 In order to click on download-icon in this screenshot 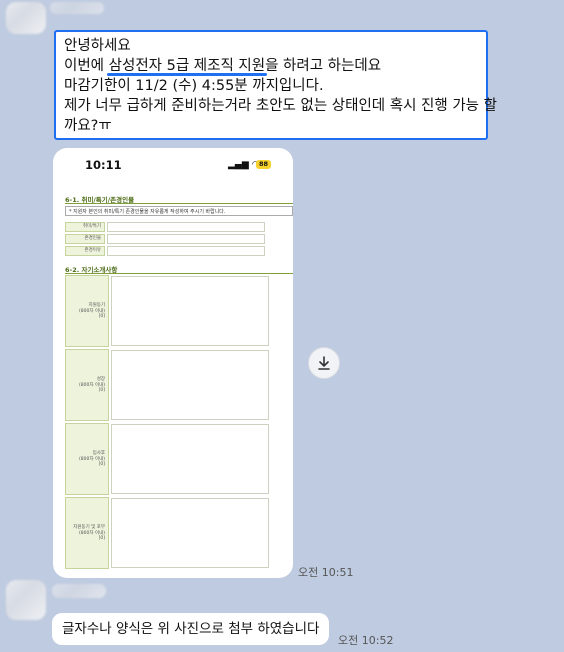, I will do `click(324, 363)`.